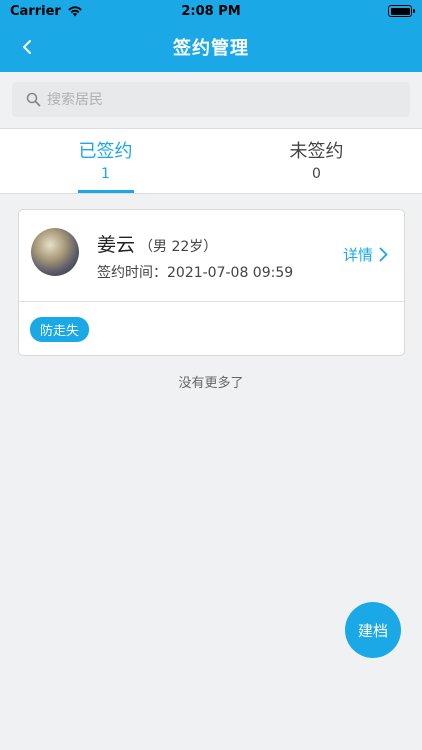  What do you see at coordinates (211, 329) in the screenshot?
I see `resident-card-tags: 防走失` at bounding box center [211, 329].